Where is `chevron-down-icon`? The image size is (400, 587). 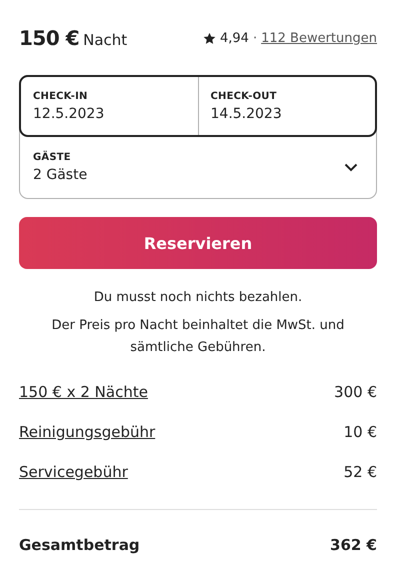
chevron-down-icon is located at coordinates (351, 167).